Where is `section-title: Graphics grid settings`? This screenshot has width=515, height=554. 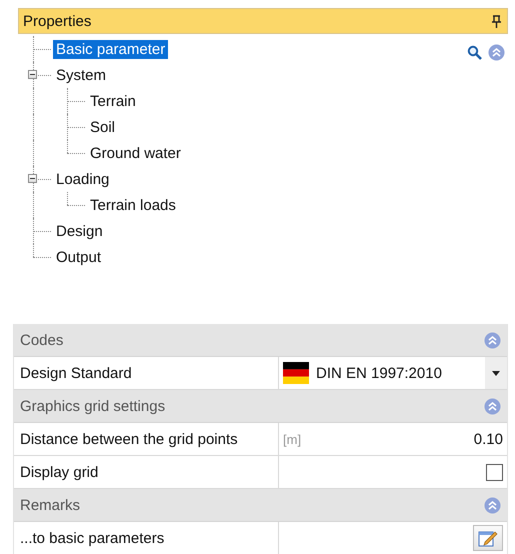
section-title: Graphics grid settings is located at coordinates (93, 406).